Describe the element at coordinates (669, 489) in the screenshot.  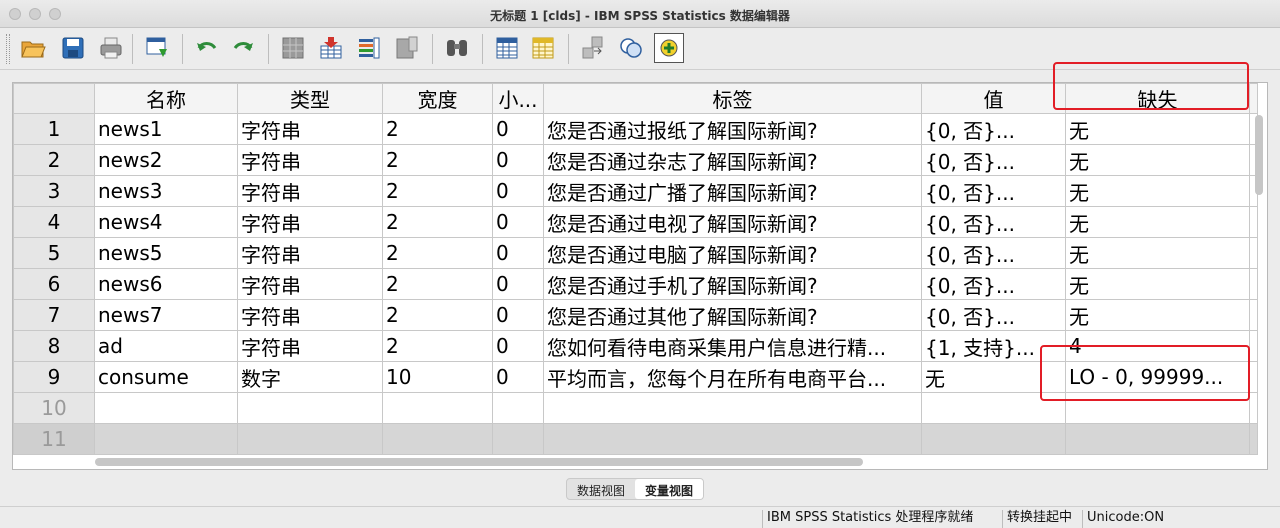
I see `tab-variable-view: 变量视图` at that location.